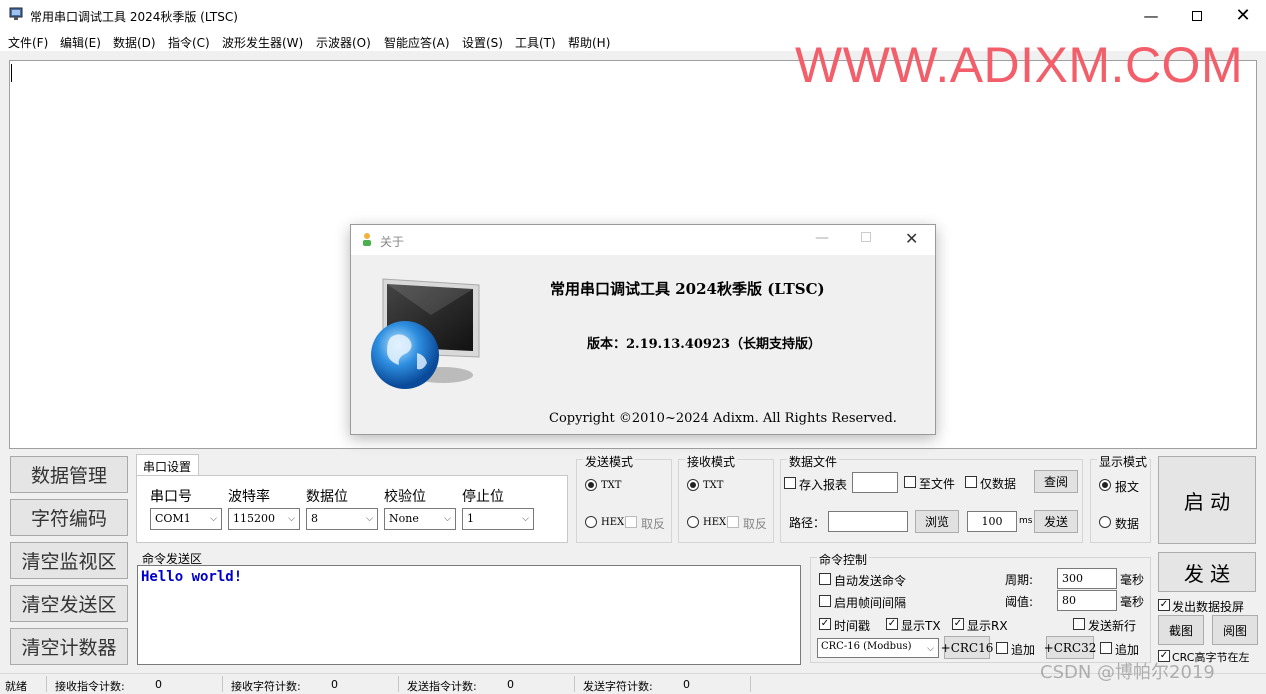  Describe the element at coordinates (1002, 648) in the screenshot. I see `append-crc16-checkbox` at that location.